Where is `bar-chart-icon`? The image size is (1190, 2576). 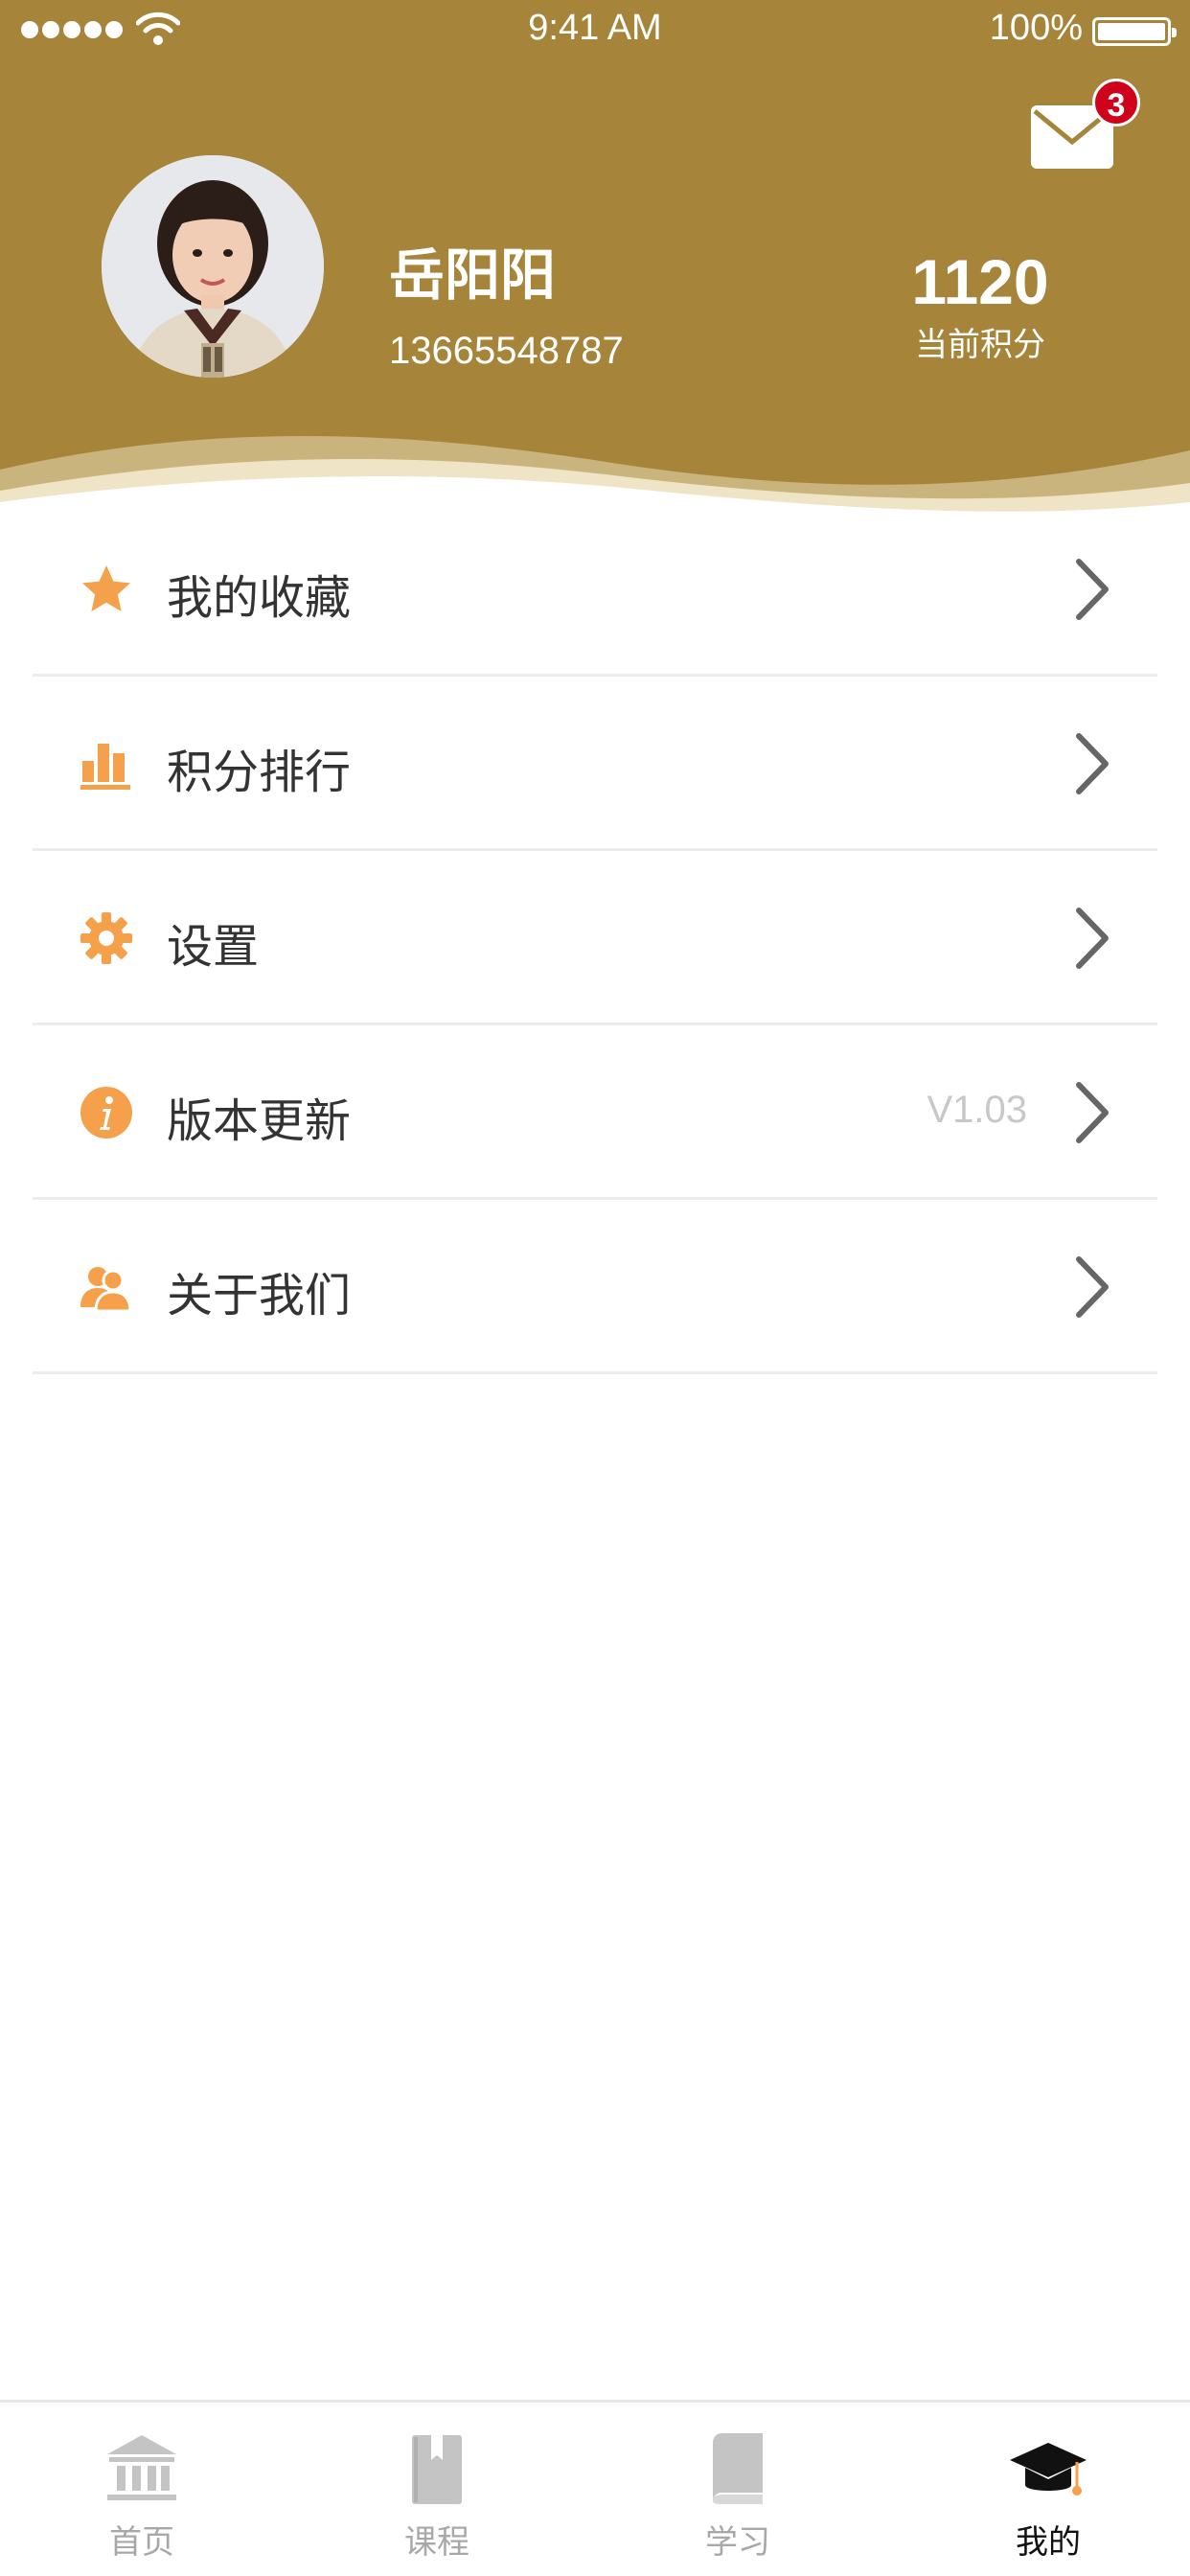
bar-chart-icon is located at coordinates (105, 767).